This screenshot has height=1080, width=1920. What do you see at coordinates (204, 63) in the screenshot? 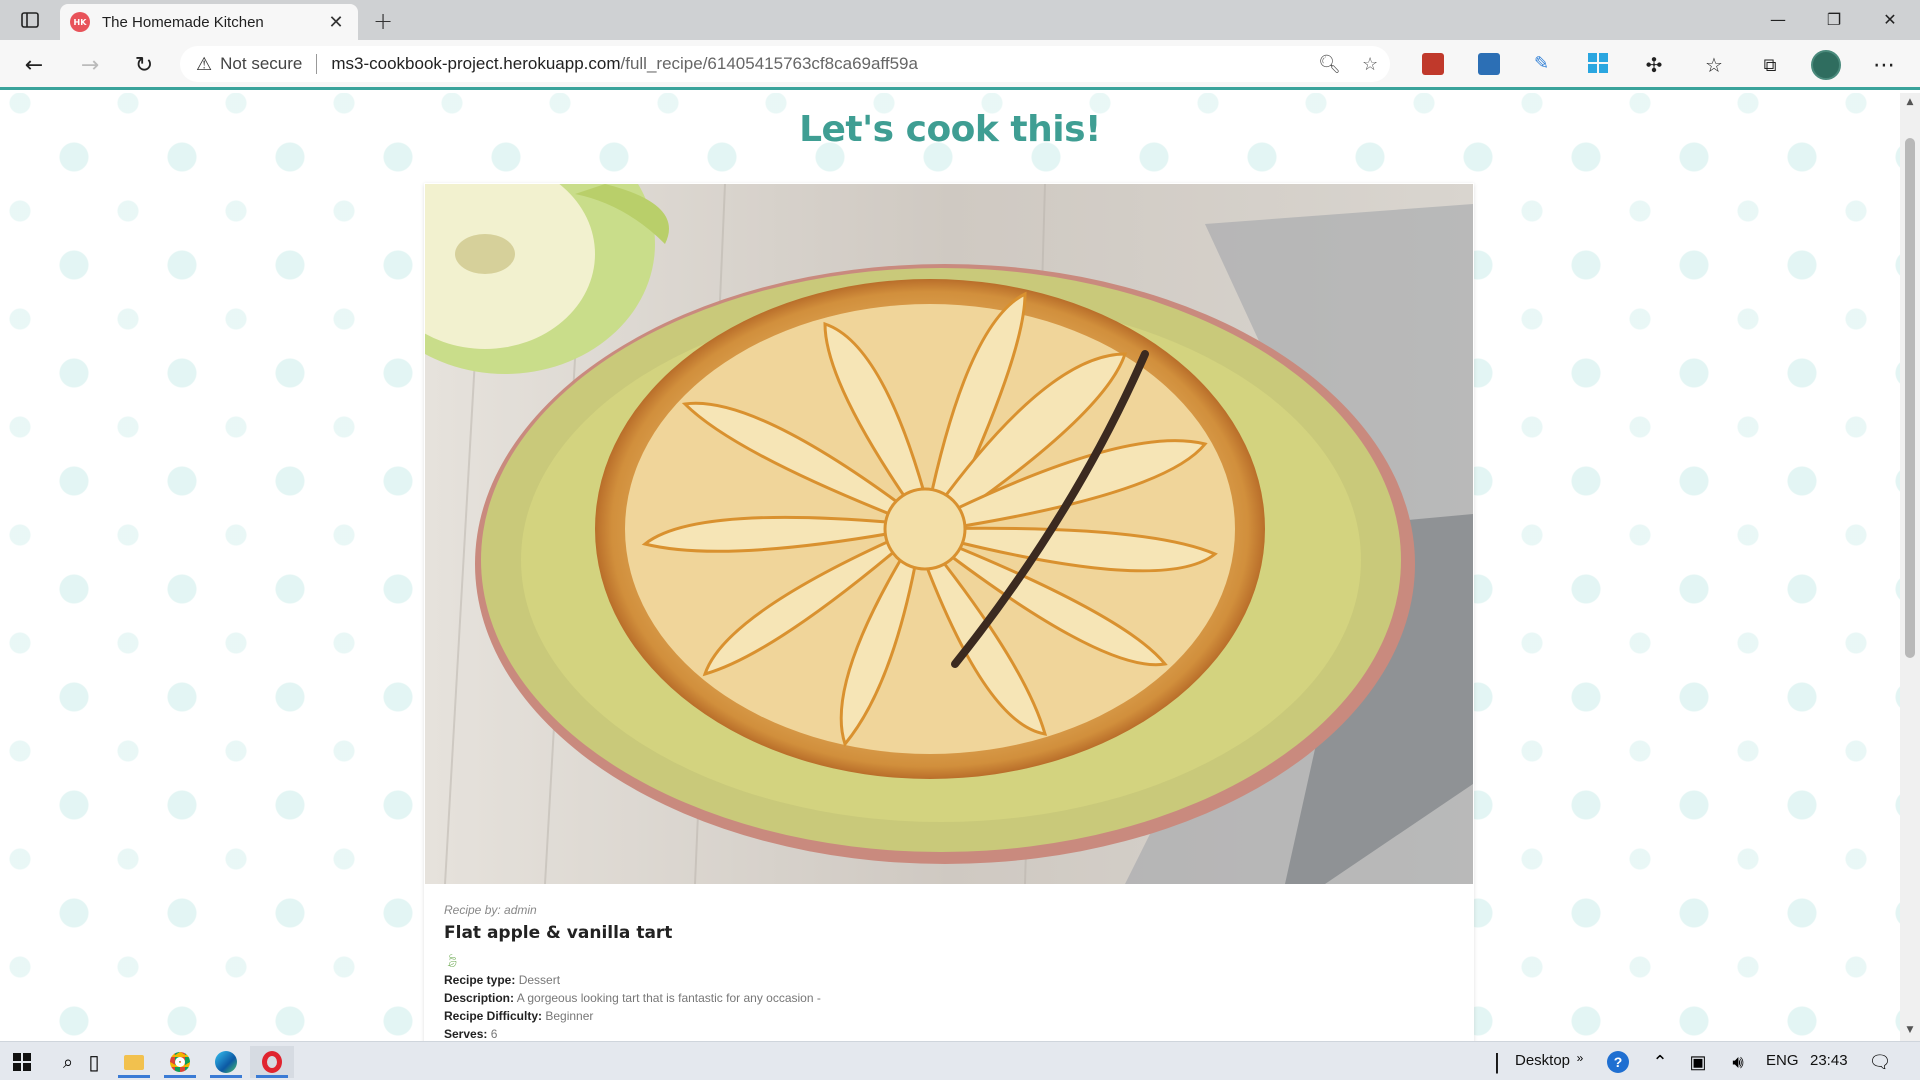
I see `warning-icon: ⚠` at bounding box center [204, 63].